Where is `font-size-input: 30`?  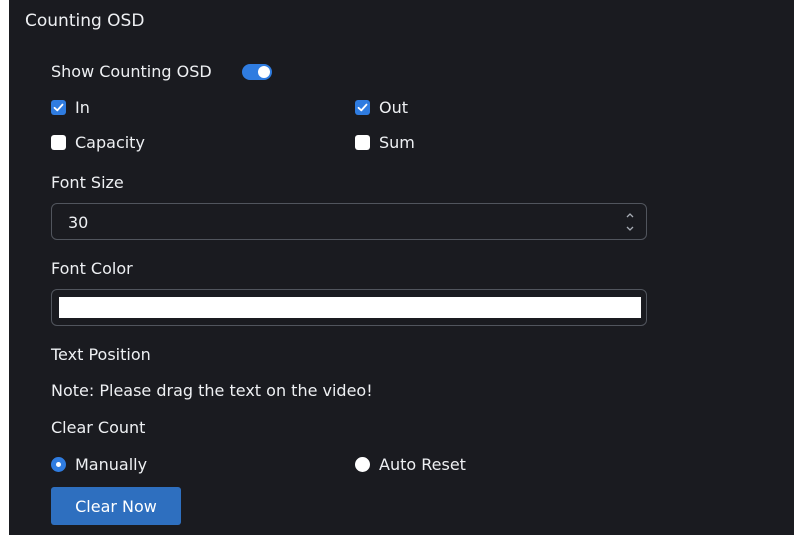
font-size-input: 30 is located at coordinates (349, 221).